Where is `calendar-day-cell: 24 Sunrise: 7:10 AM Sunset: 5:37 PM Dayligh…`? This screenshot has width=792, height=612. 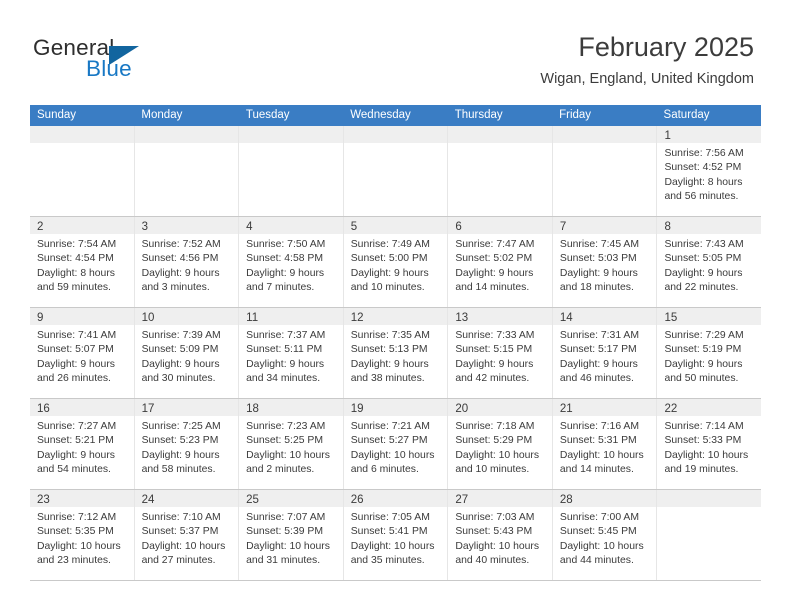 calendar-day-cell: 24 Sunrise: 7:10 AM Sunset: 5:37 PM Dayligh… is located at coordinates (187, 535).